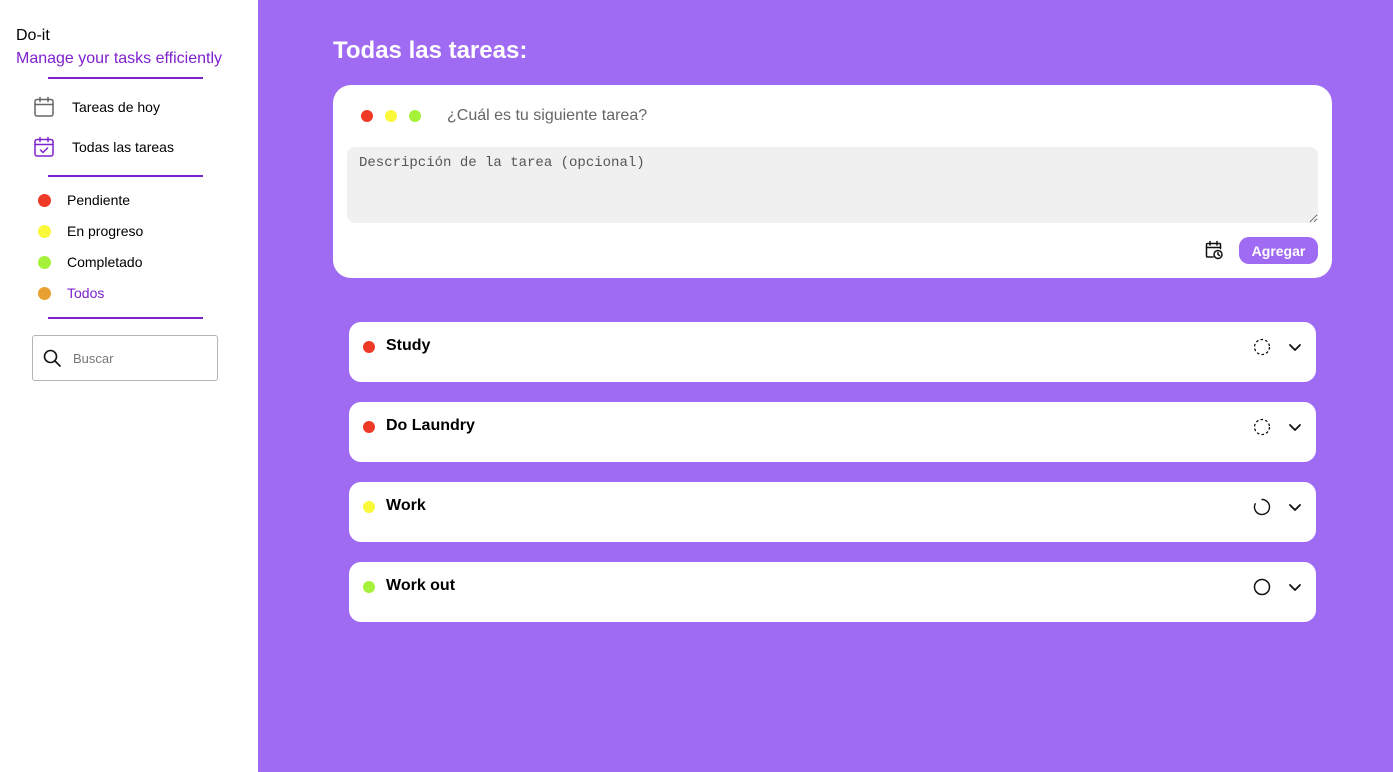 The image size is (1393, 772). I want to click on status-option-in-progress, so click(391, 116).